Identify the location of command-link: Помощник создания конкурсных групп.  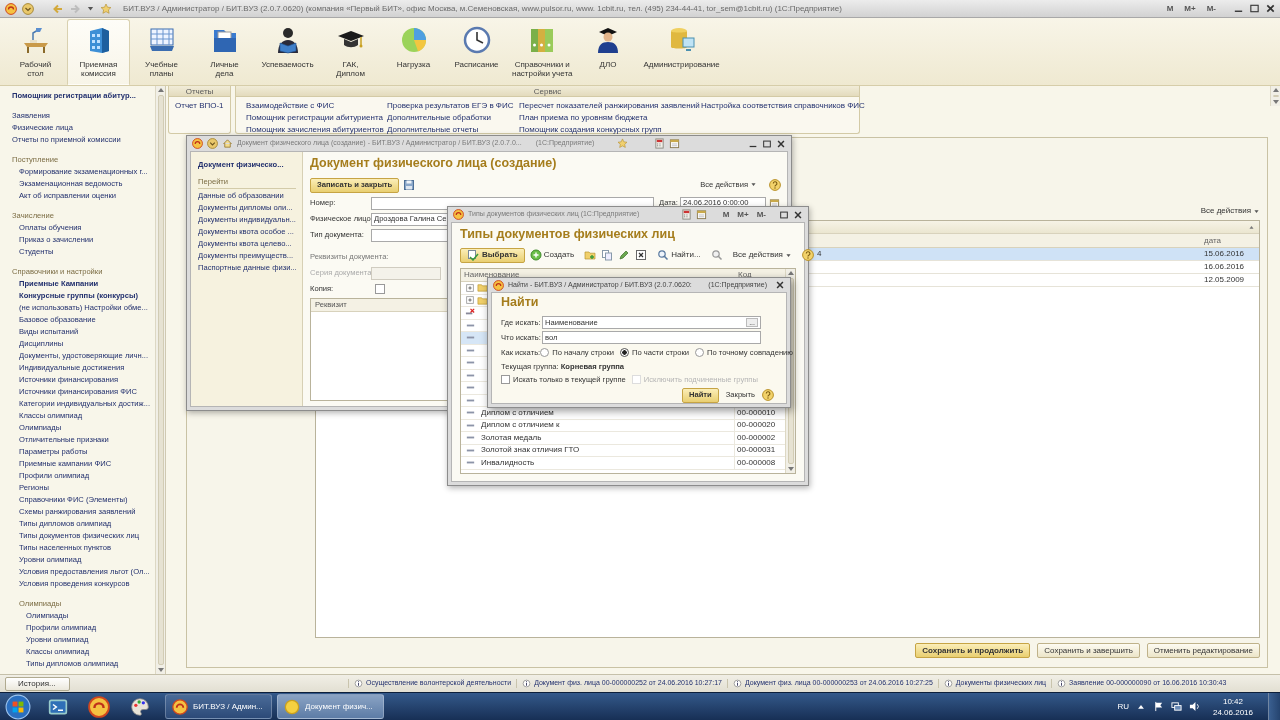
(590, 130).